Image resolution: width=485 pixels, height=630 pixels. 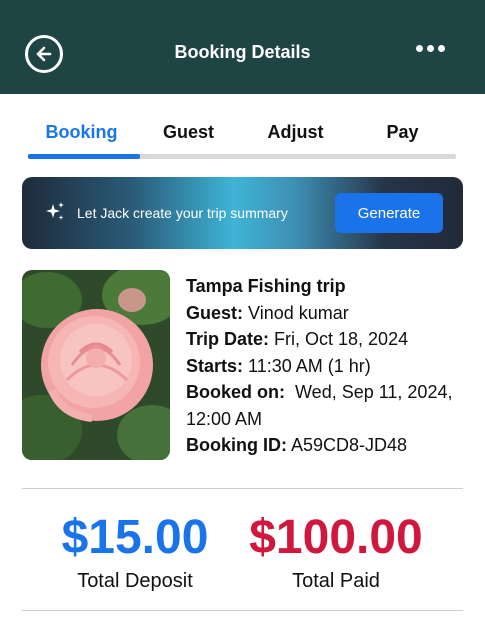 I want to click on total-paid-amount: $100.00, so click(x=336, y=537).